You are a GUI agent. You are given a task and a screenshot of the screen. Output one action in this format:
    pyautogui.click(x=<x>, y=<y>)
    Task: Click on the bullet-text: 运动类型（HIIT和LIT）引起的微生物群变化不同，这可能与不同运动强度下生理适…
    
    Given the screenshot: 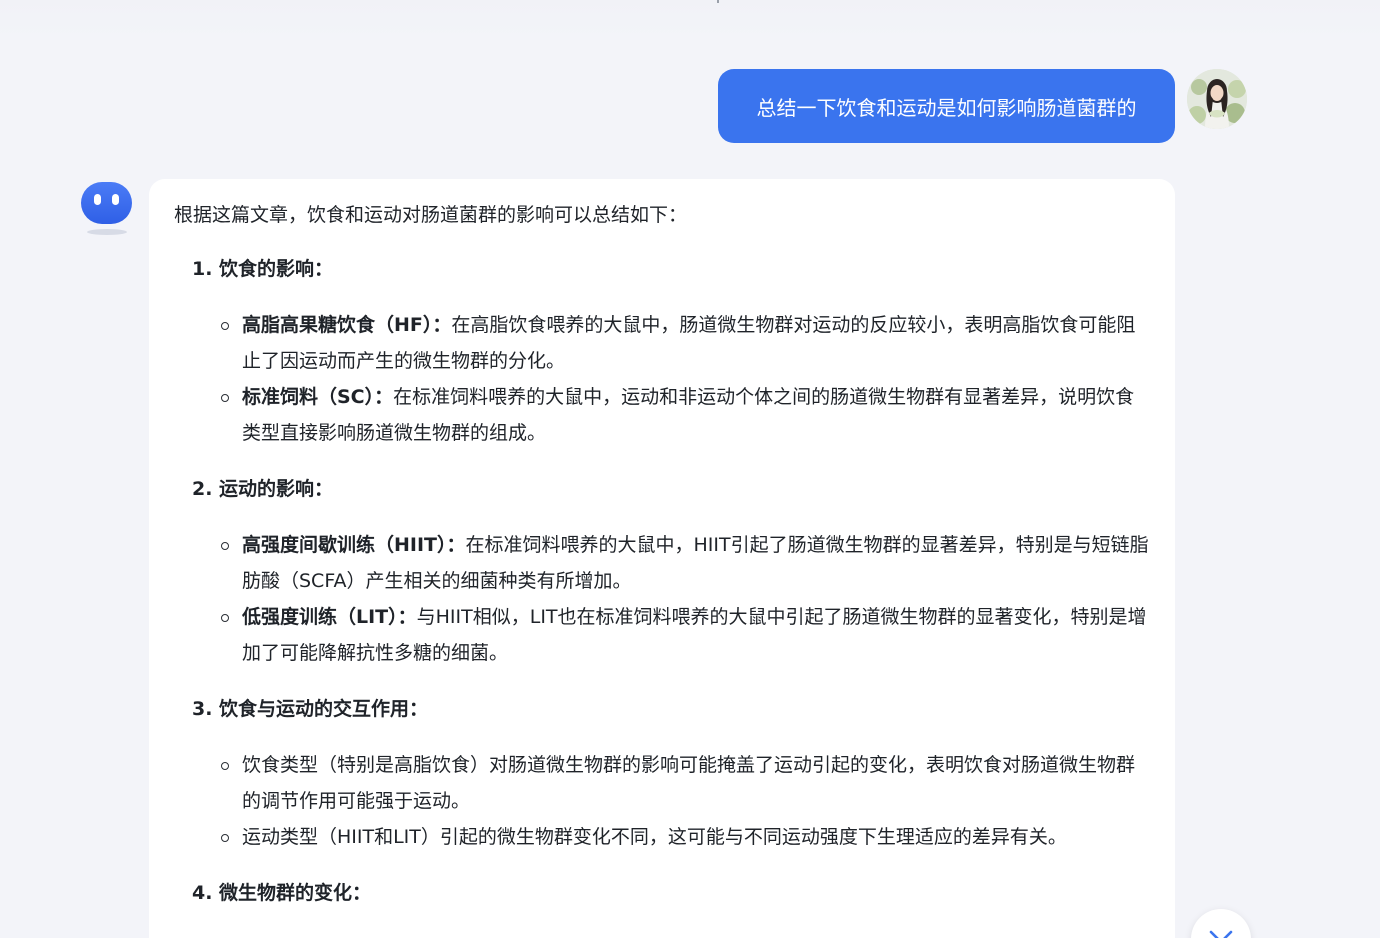 What is the action you would take?
    pyautogui.click(x=654, y=837)
    